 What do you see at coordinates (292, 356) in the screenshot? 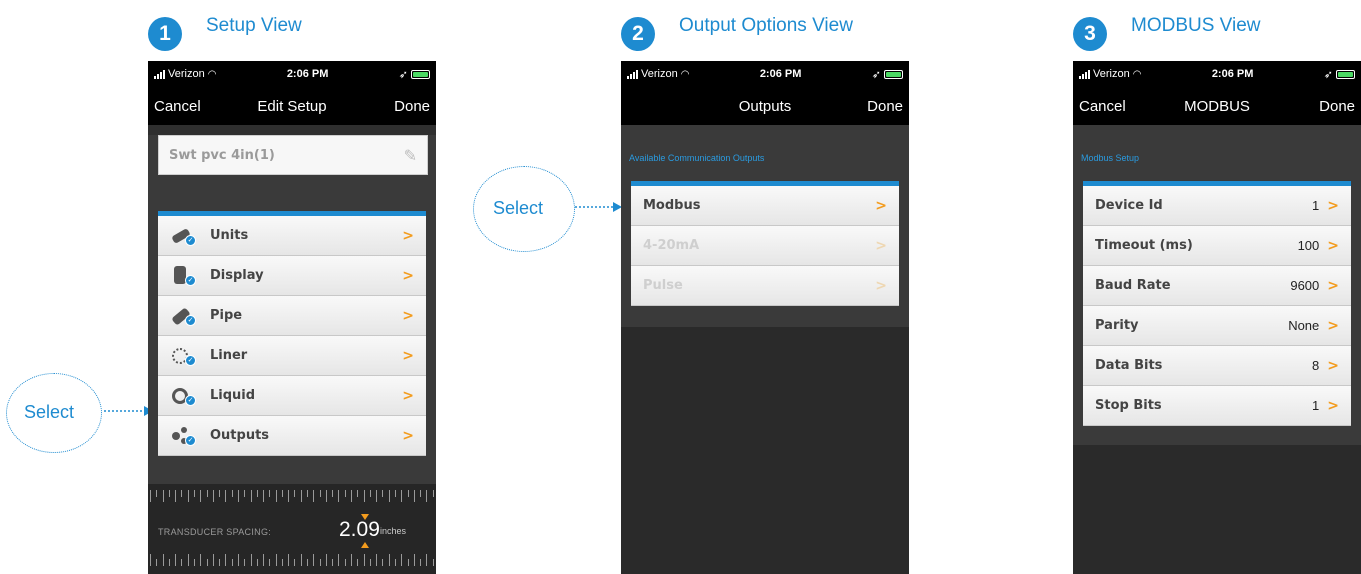
I see `menu-item-liner: ✓ Liner >` at bounding box center [292, 356].